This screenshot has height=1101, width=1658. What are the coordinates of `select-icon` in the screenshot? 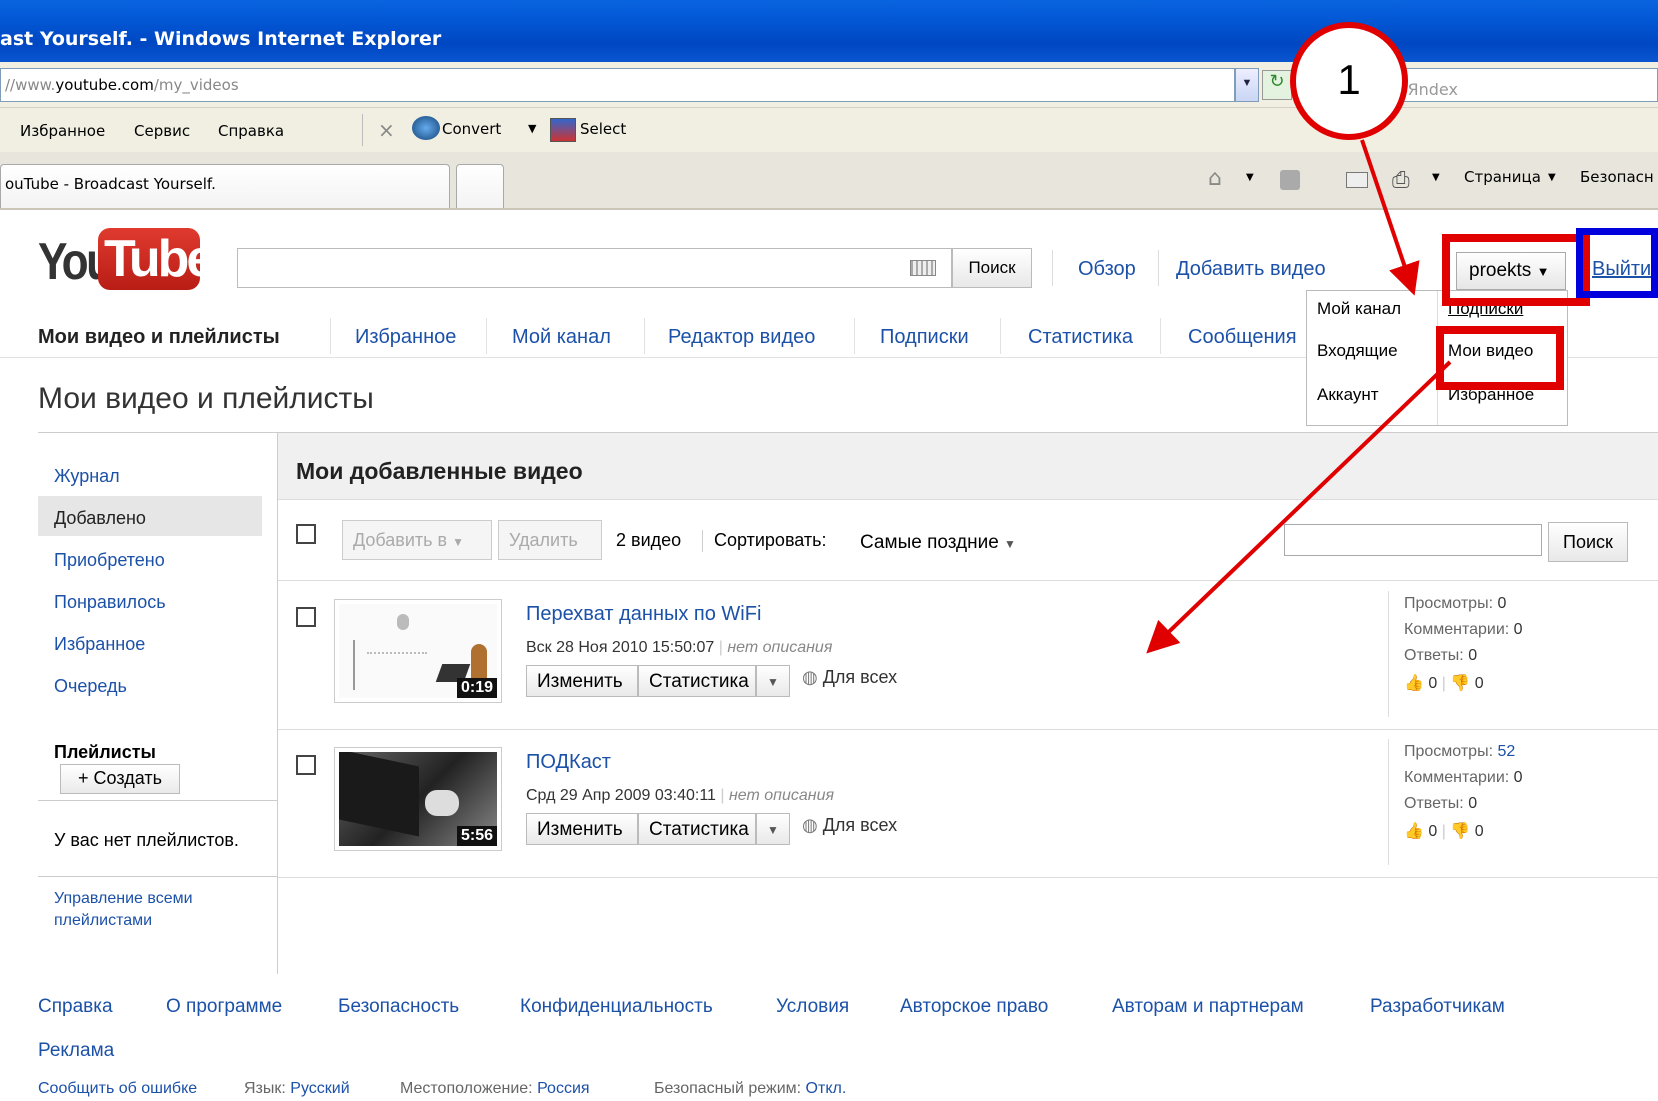 It's located at (563, 130).